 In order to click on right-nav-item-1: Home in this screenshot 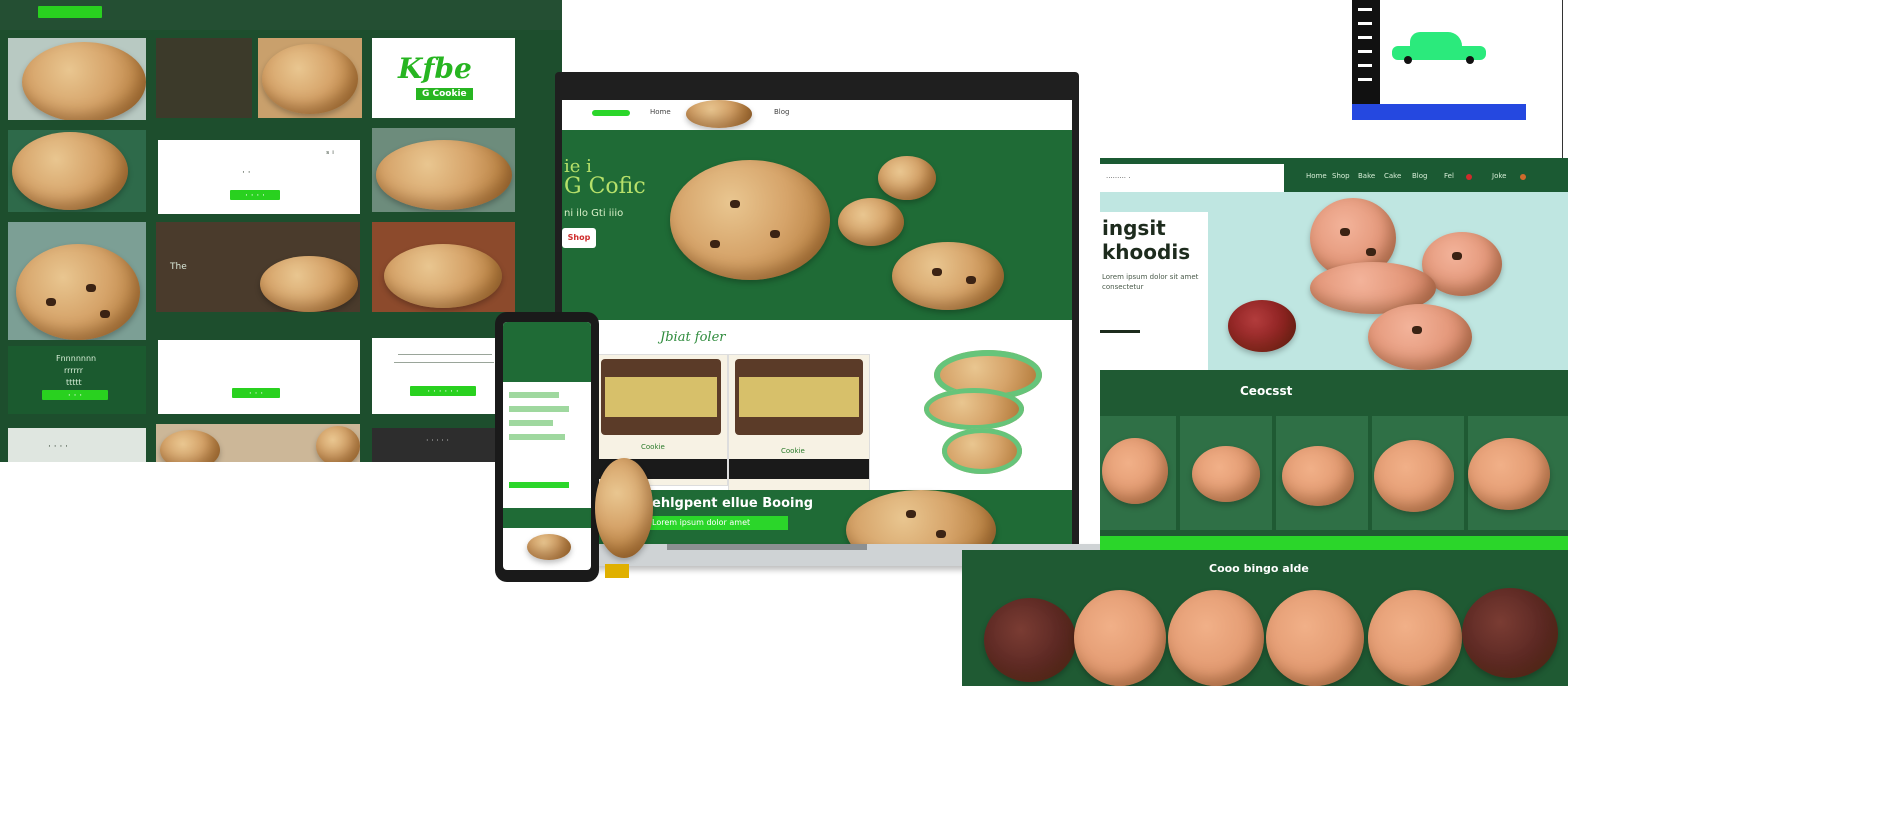, I will do `click(1316, 176)`.